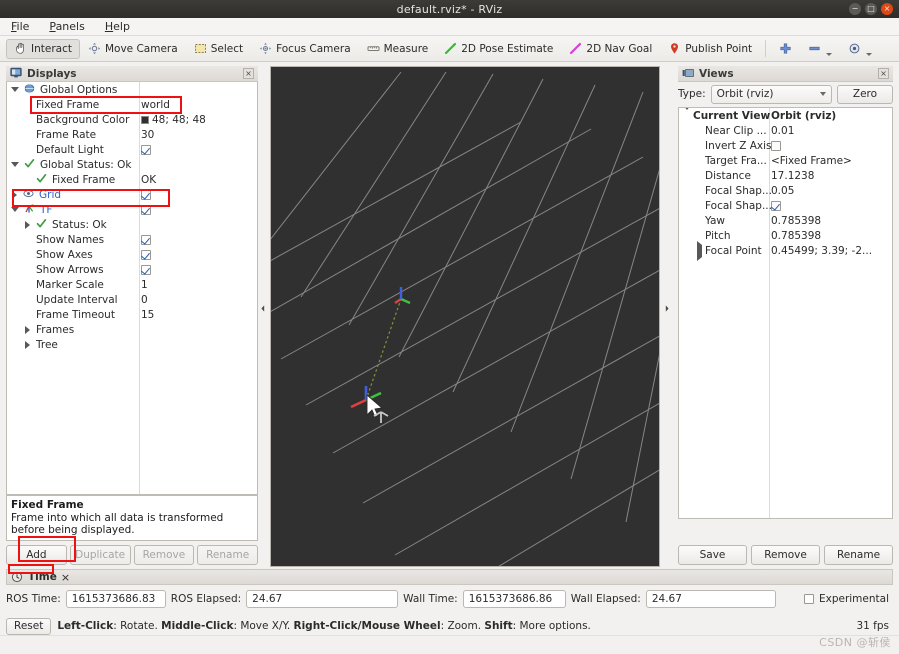 The image size is (899, 654). Describe the element at coordinates (145, 119) in the screenshot. I see `color-swatch` at that location.